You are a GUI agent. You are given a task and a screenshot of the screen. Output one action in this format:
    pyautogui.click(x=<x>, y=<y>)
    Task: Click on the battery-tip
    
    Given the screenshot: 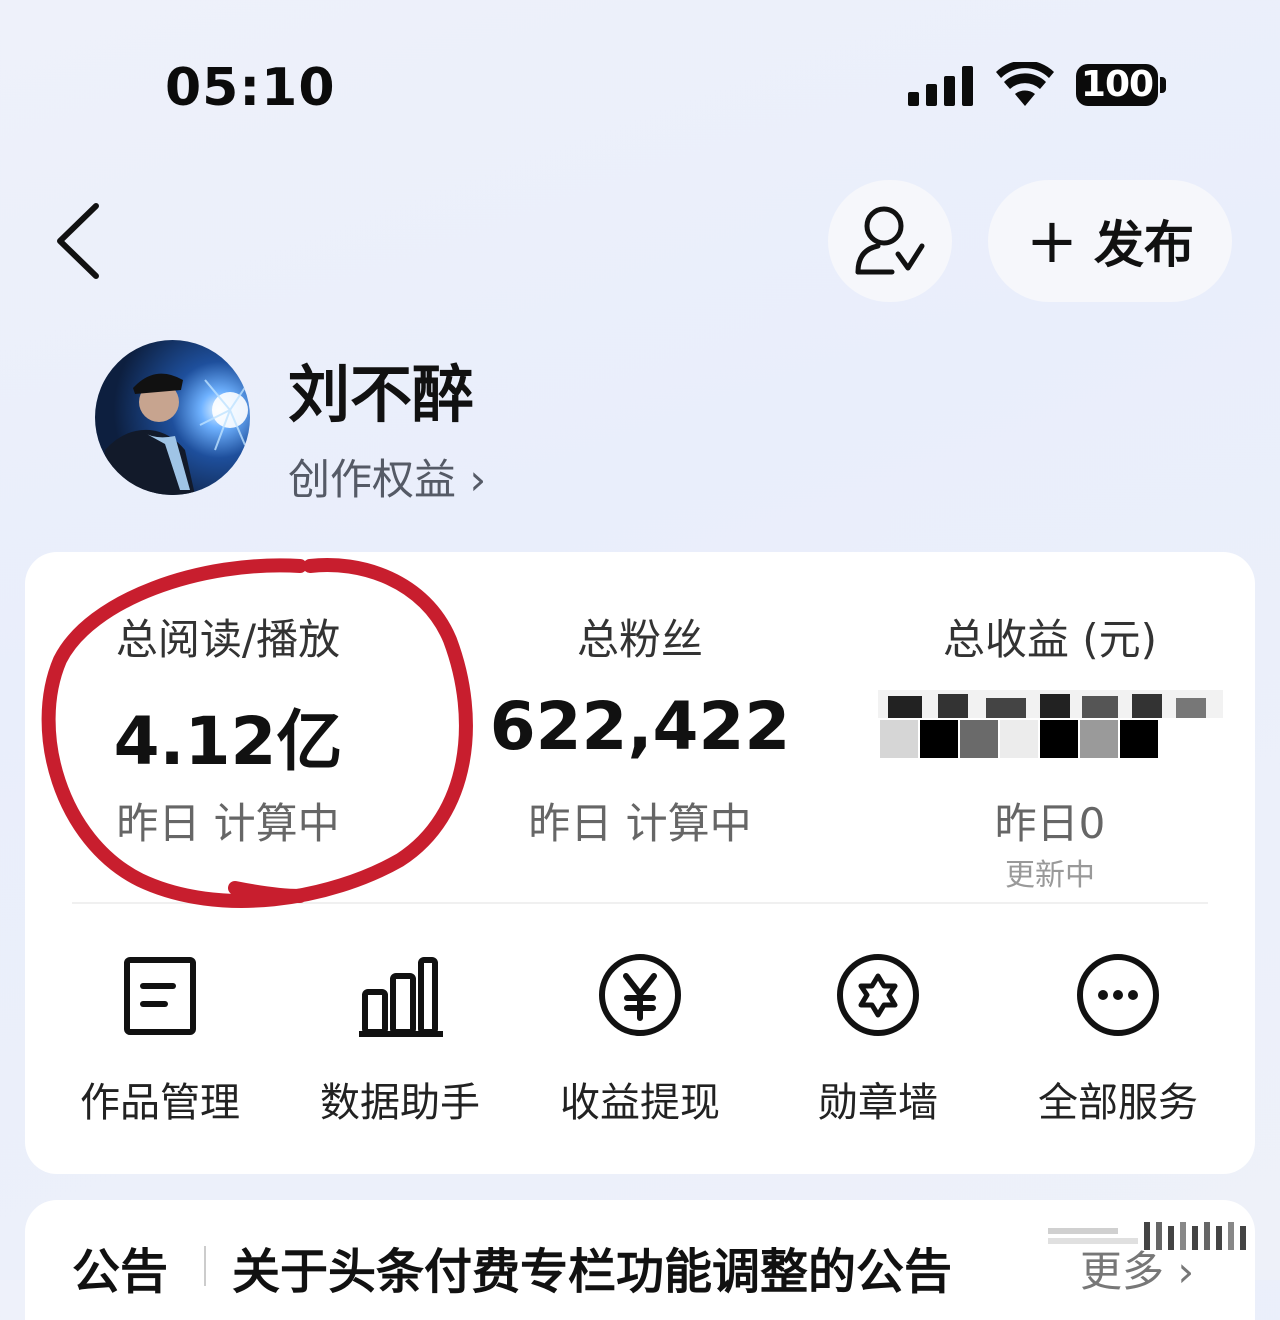 What is the action you would take?
    pyautogui.click(x=1163, y=85)
    